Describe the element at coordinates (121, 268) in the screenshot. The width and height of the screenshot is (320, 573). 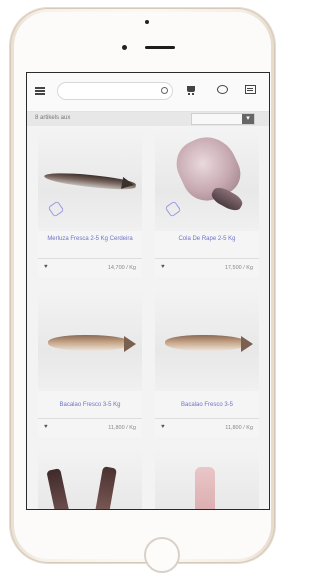
I see `product-price: 14,700 / Kg` at that location.